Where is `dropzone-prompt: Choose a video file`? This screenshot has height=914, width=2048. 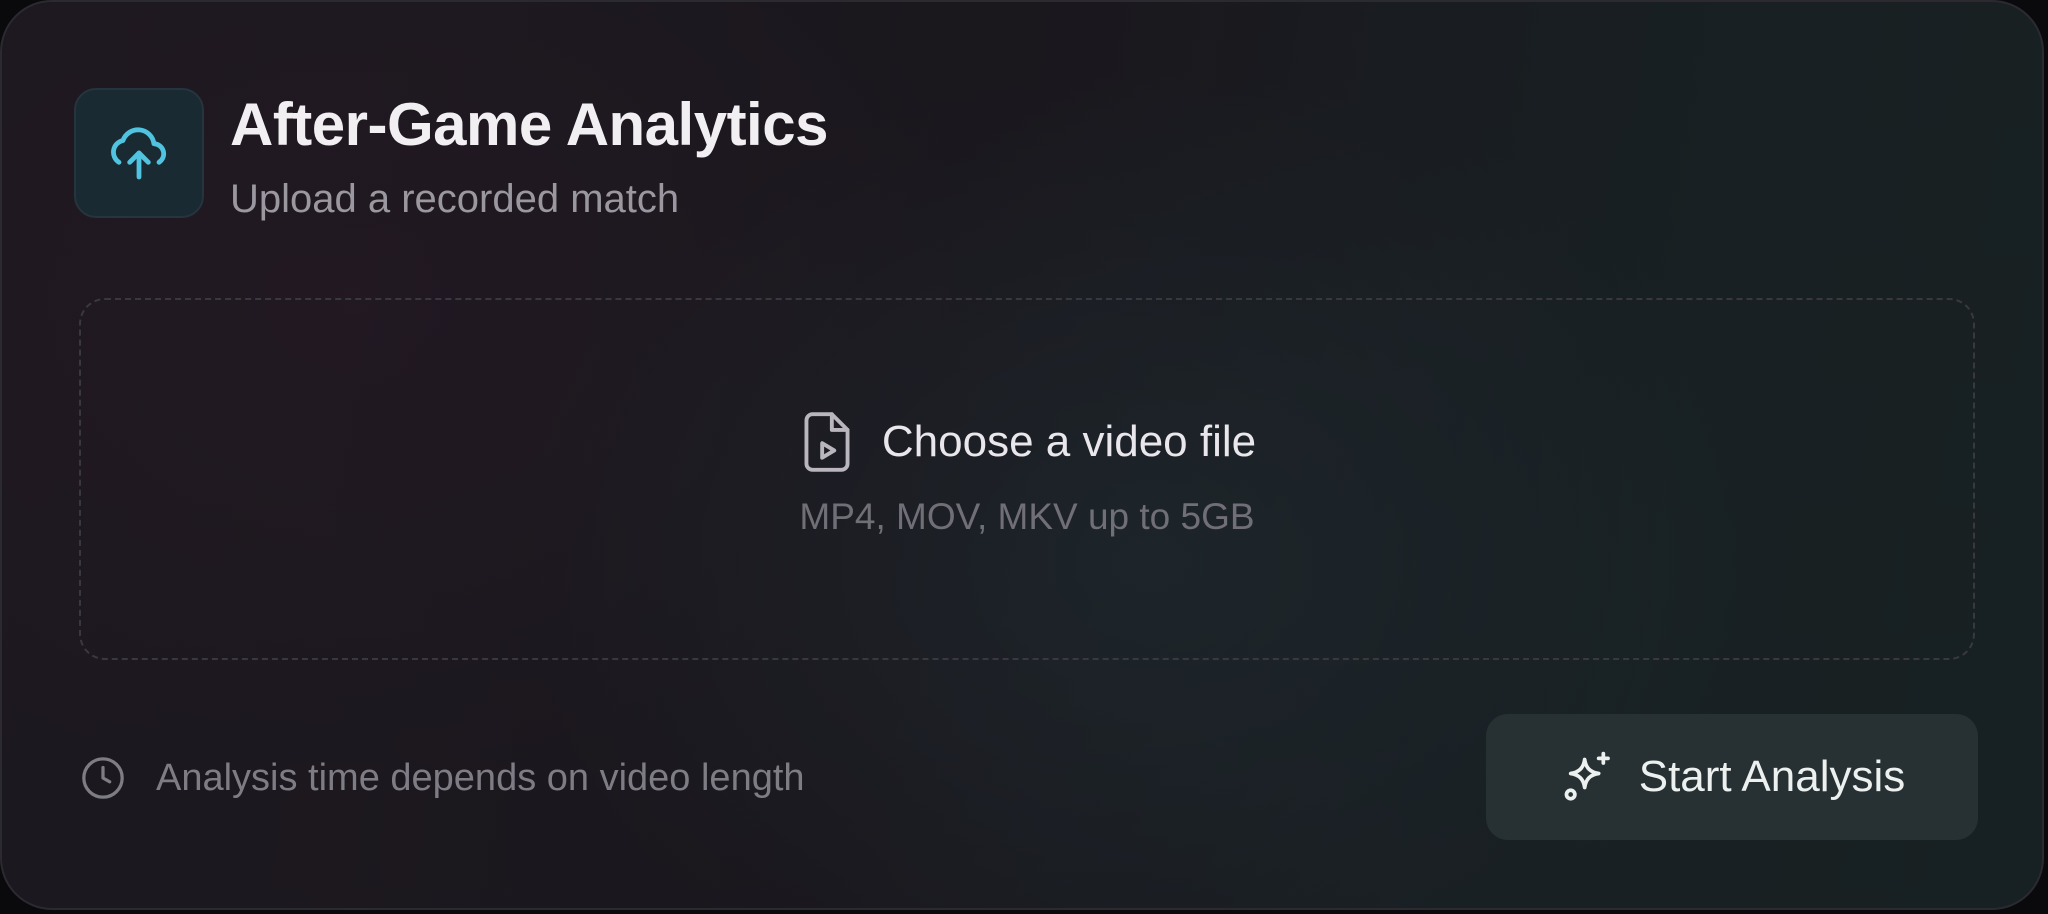
dropzone-prompt: Choose a video file is located at coordinates (1027, 442).